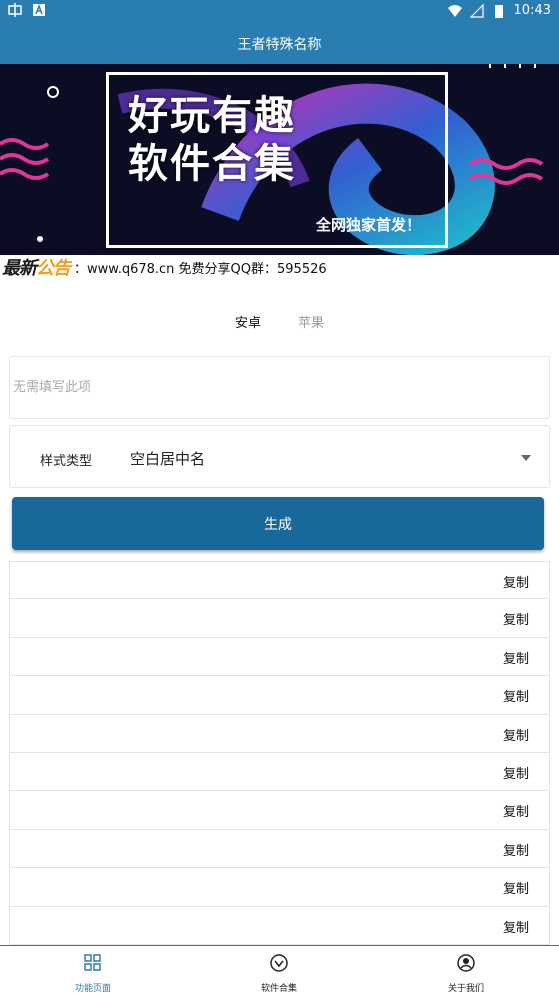 This screenshot has width=559, height=995. What do you see at coordinates (92, 962) in the screenshot?
I see `grid-icon` at bounding box center [92, 962].